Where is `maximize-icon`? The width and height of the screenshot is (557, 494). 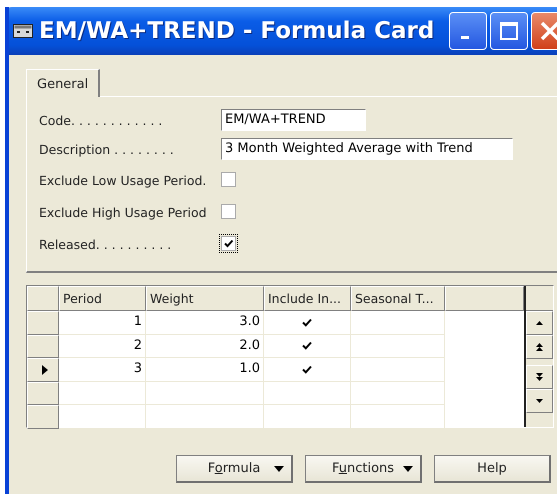
maximize-icon is located at coordinates (509, 31).